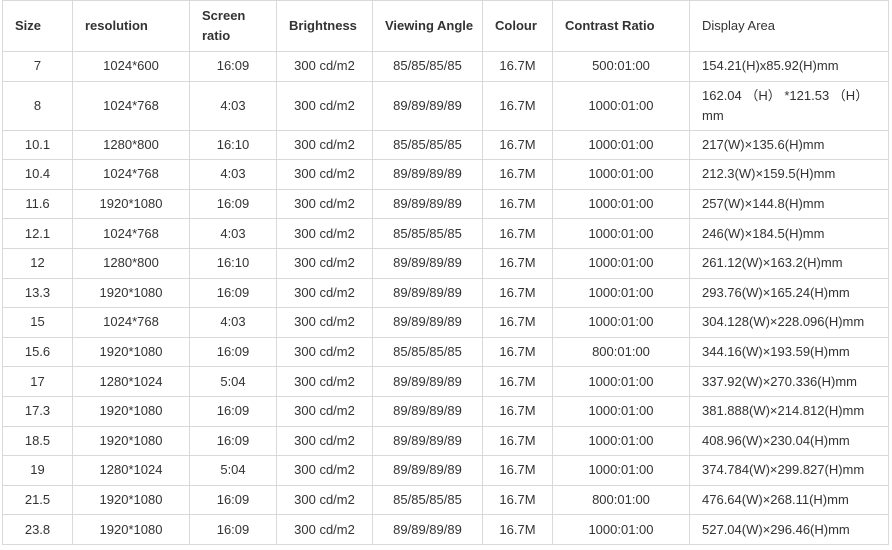 The width and height of the screenshot is (892, 550). I want to click on header-viewing-angle: Viewing Angle, so click(427, 26).